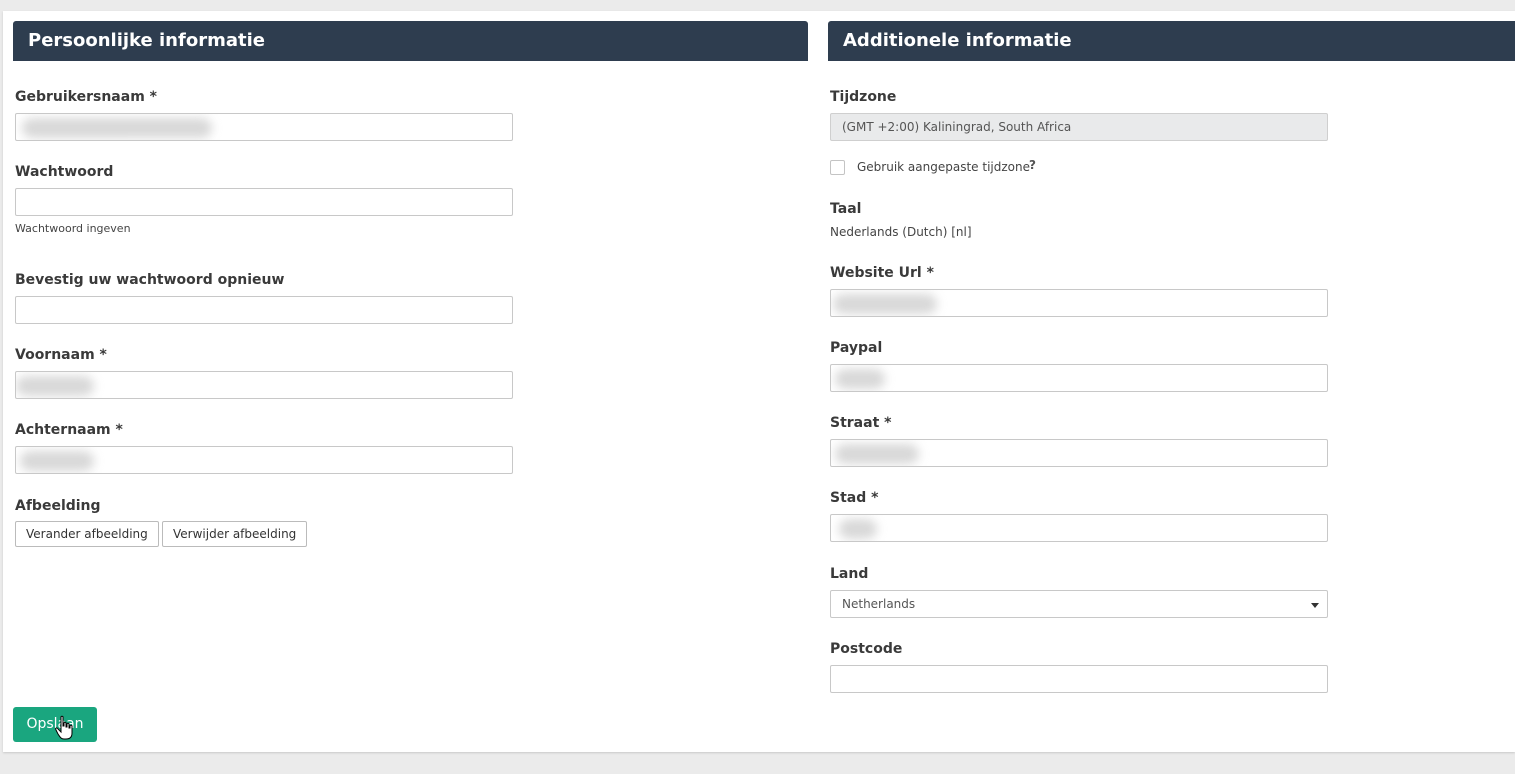  Describe the element at coordinates (58, 506) in the screenshot. I see `image-label: Afbeelding` at that location.